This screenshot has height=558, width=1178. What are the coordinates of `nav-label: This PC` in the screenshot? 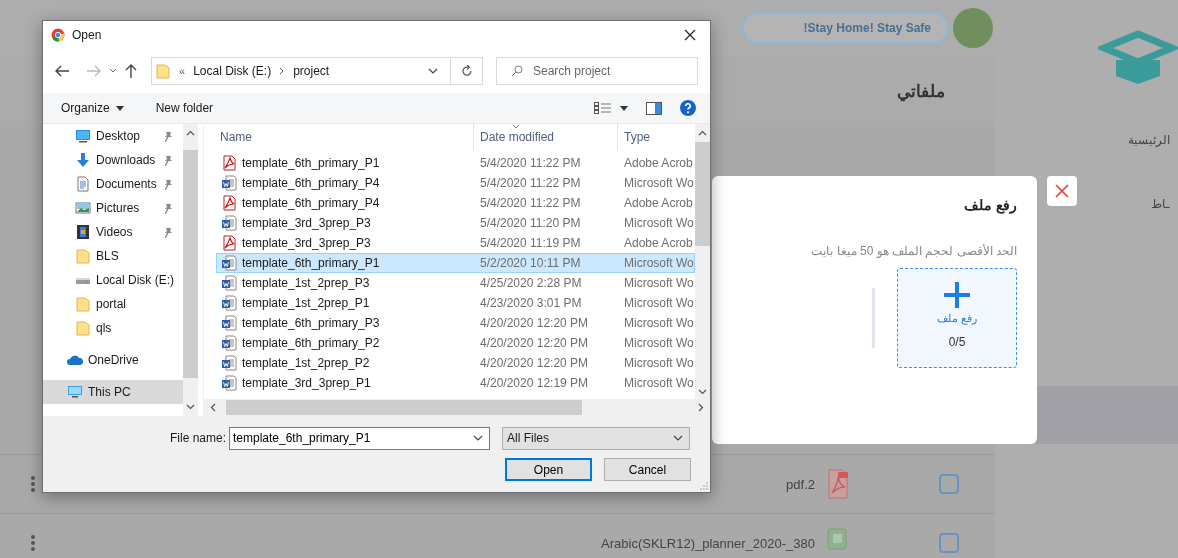 It's located at (110, 392).